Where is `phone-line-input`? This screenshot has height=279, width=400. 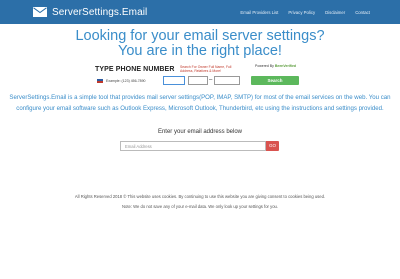
phone-line-input is located at coordinates (227, 80).